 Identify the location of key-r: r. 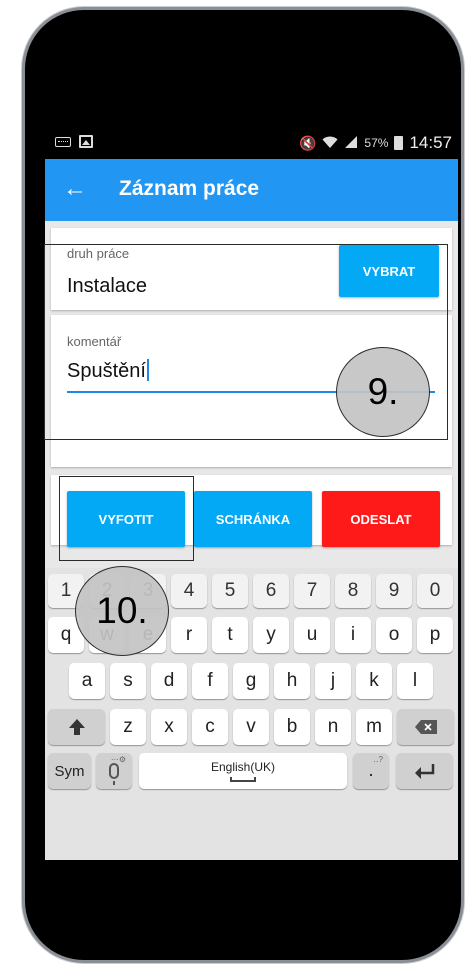
(189, 635).